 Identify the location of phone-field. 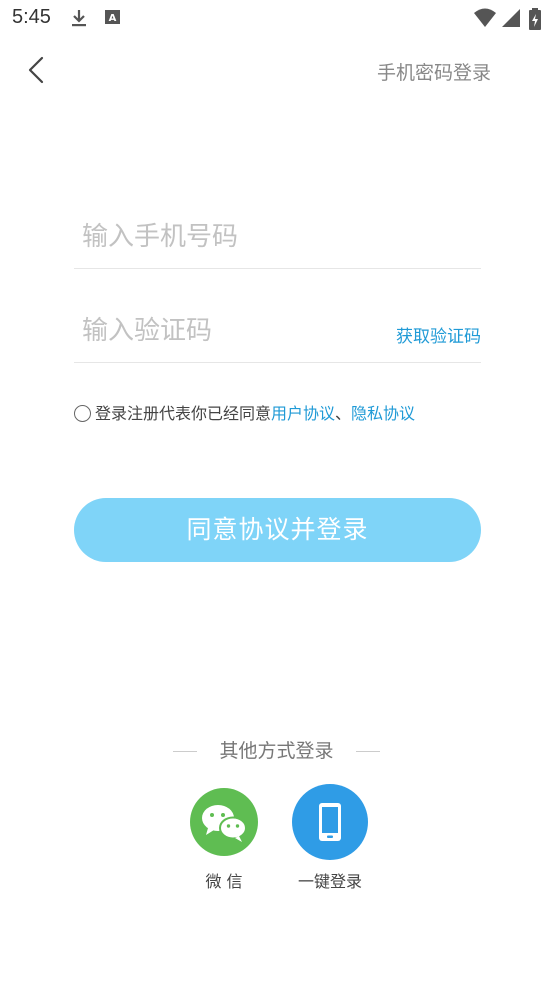
(277, 238).